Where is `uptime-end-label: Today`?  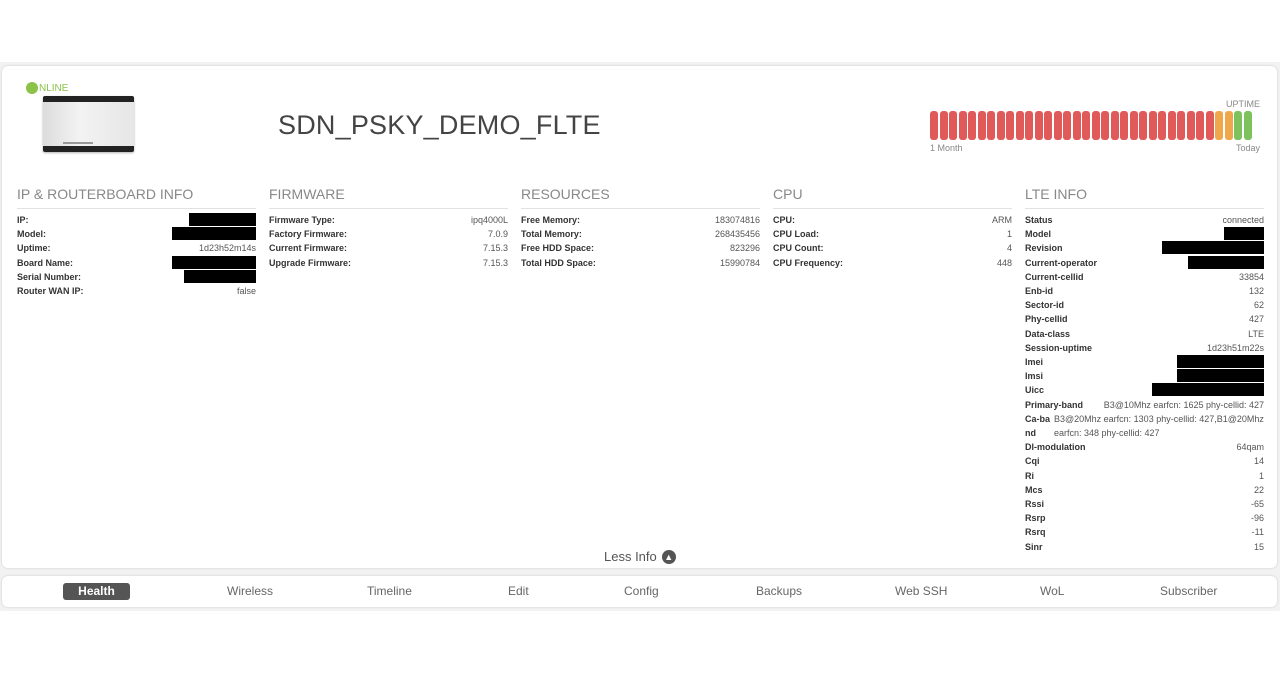
uptime-end-label: Today is located at coordinates (1248, 148).